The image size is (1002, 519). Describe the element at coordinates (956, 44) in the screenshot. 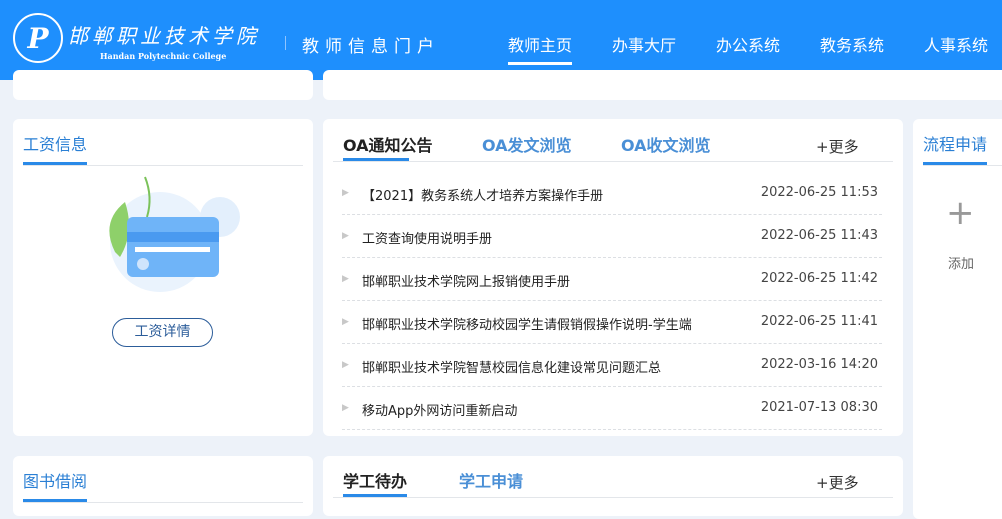

I see `nav-hr-system: 人事系统` at that location.